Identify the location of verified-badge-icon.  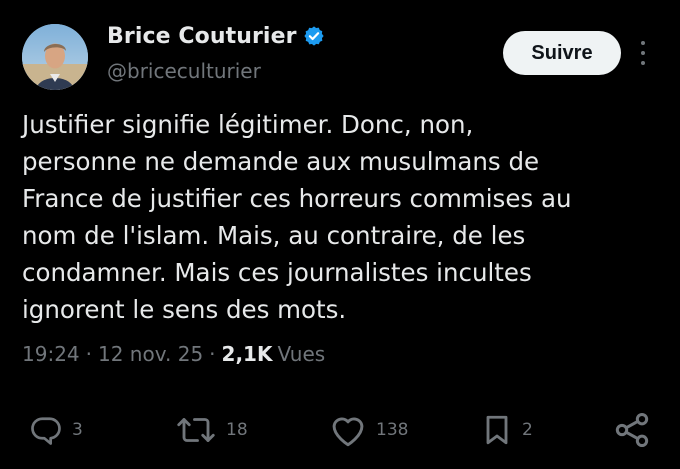
(314, 36).